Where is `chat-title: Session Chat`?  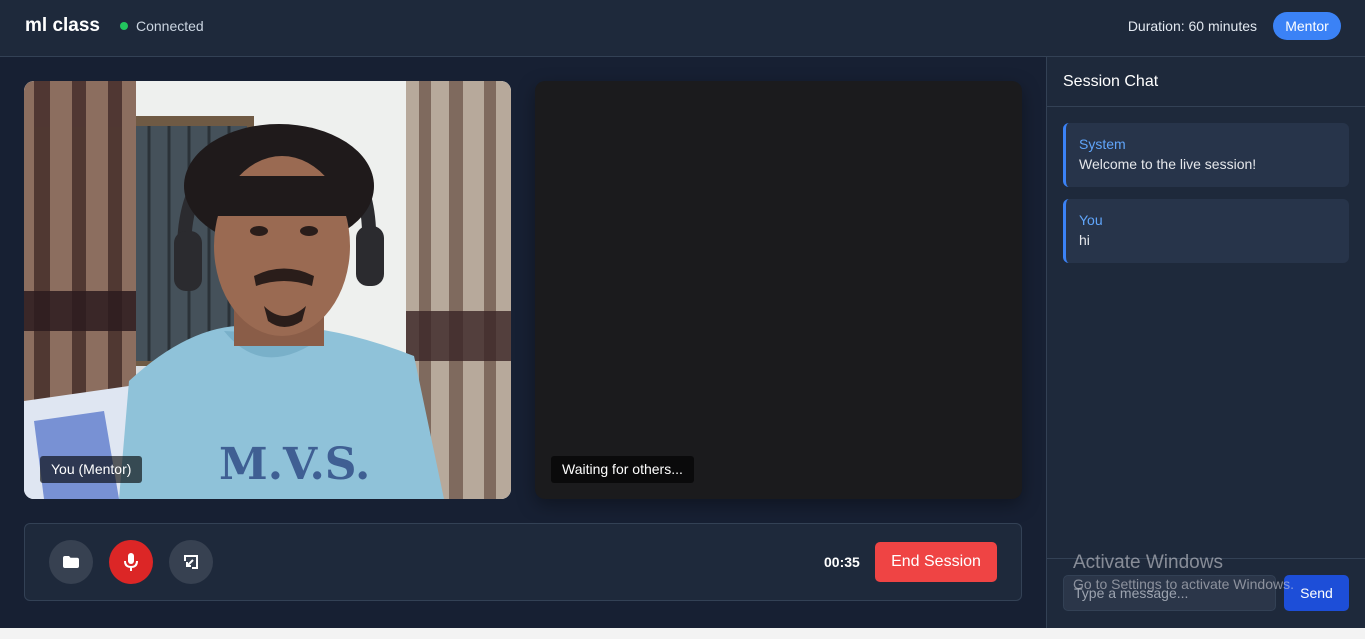 chat-title: Session Chat is located at coordinates (1206, 82).